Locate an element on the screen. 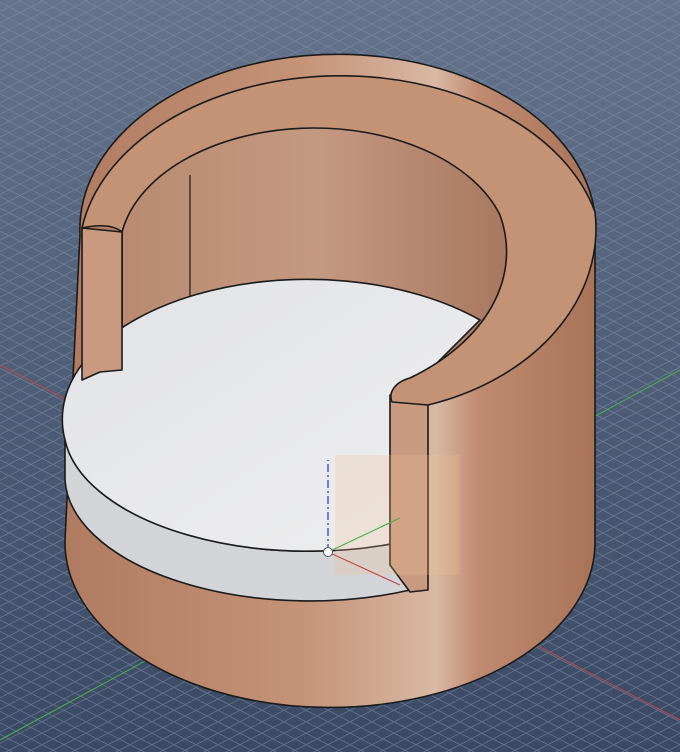  left-end-face is located at coordinates (102, 304).